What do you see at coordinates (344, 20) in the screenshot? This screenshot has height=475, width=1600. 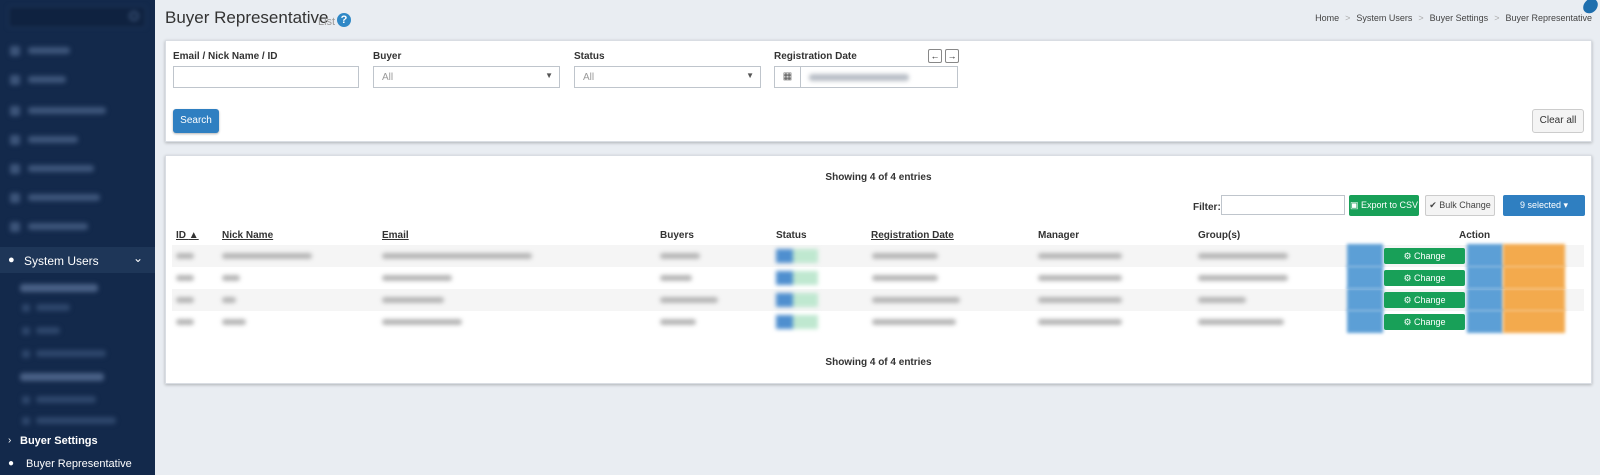 I see `help-icon: ?` at bounding box center [344, 20].